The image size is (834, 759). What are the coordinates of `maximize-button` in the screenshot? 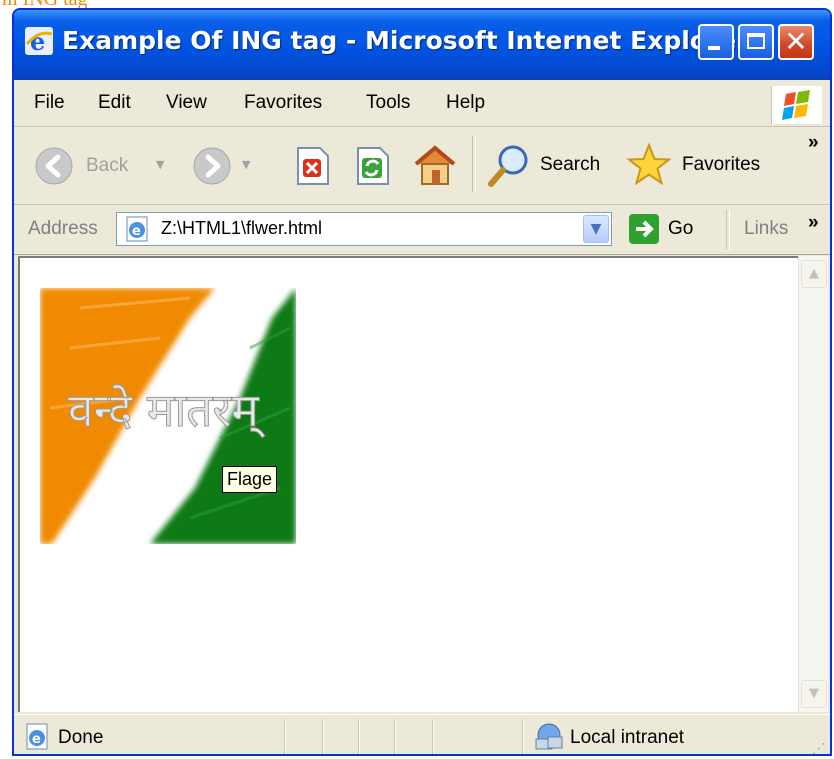 It's located at (756, 42).